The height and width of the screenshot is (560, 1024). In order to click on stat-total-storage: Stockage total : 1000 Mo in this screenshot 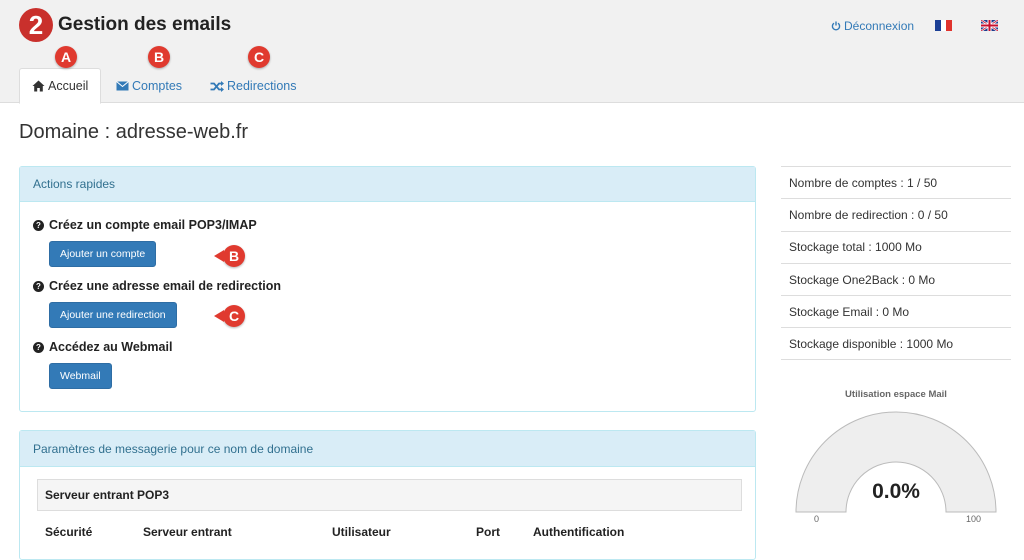, I will do `click(896, 246)`.